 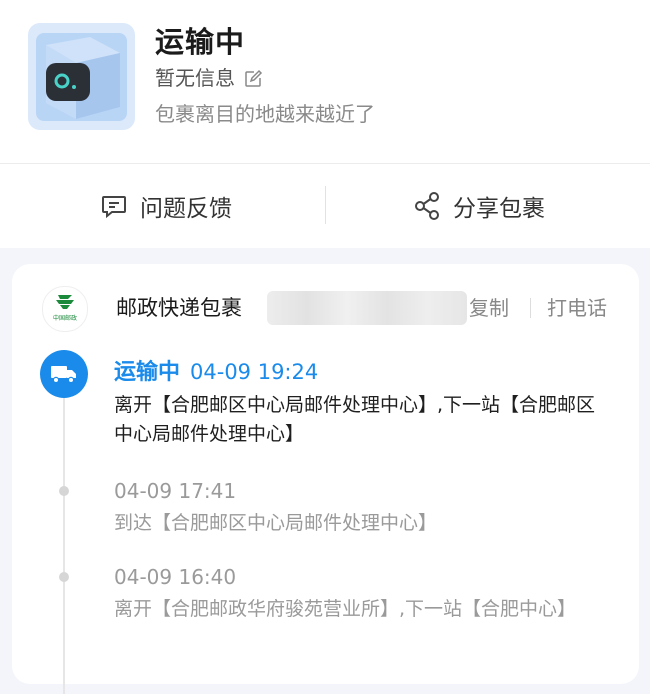 I want to click on call-button: 打电话, so click(x=577, y=308).